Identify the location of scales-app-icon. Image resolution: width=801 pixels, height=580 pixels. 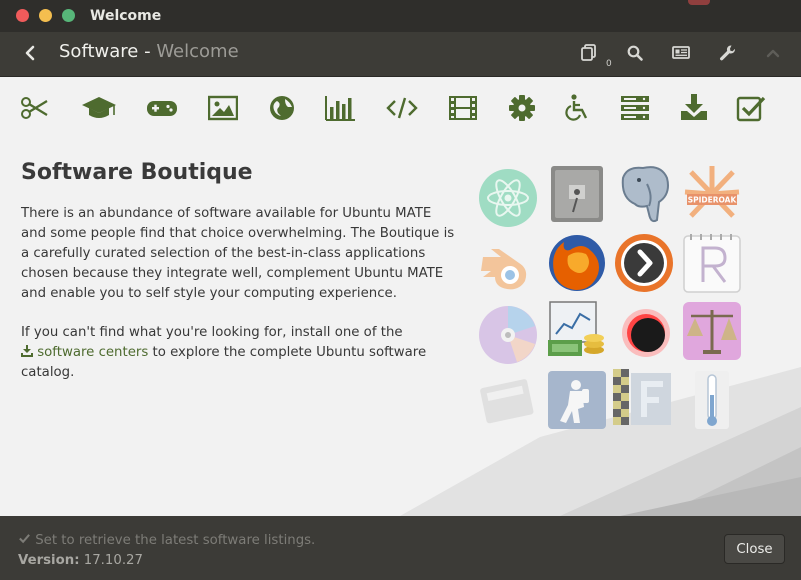
(712, 331).